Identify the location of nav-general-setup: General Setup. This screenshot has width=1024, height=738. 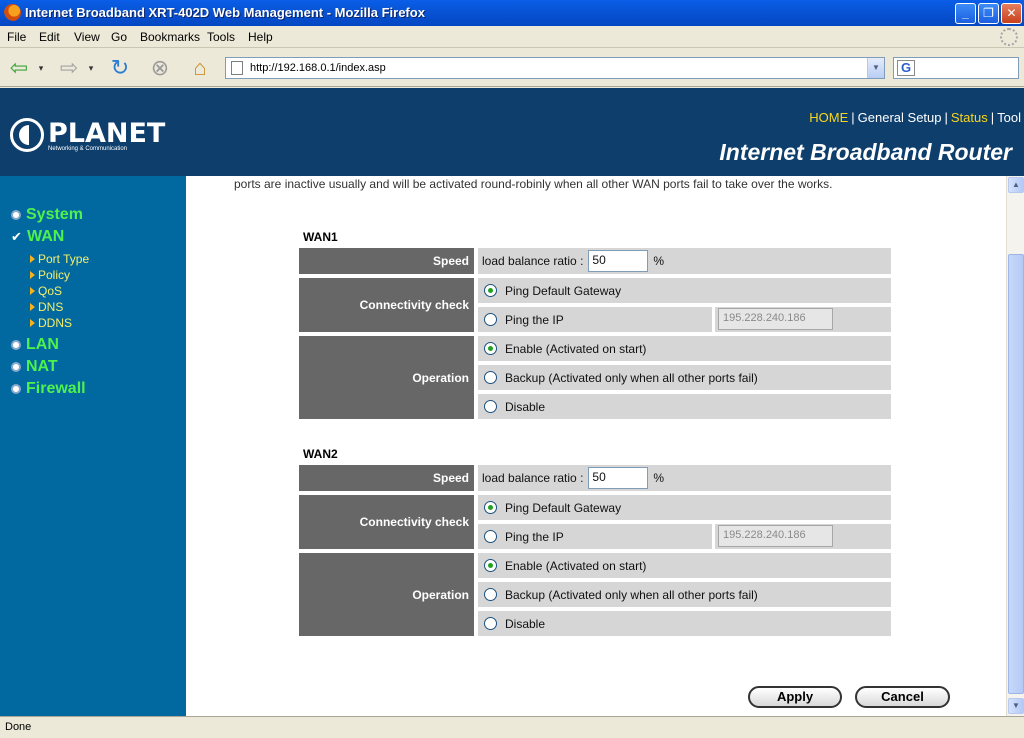
(900, 117).